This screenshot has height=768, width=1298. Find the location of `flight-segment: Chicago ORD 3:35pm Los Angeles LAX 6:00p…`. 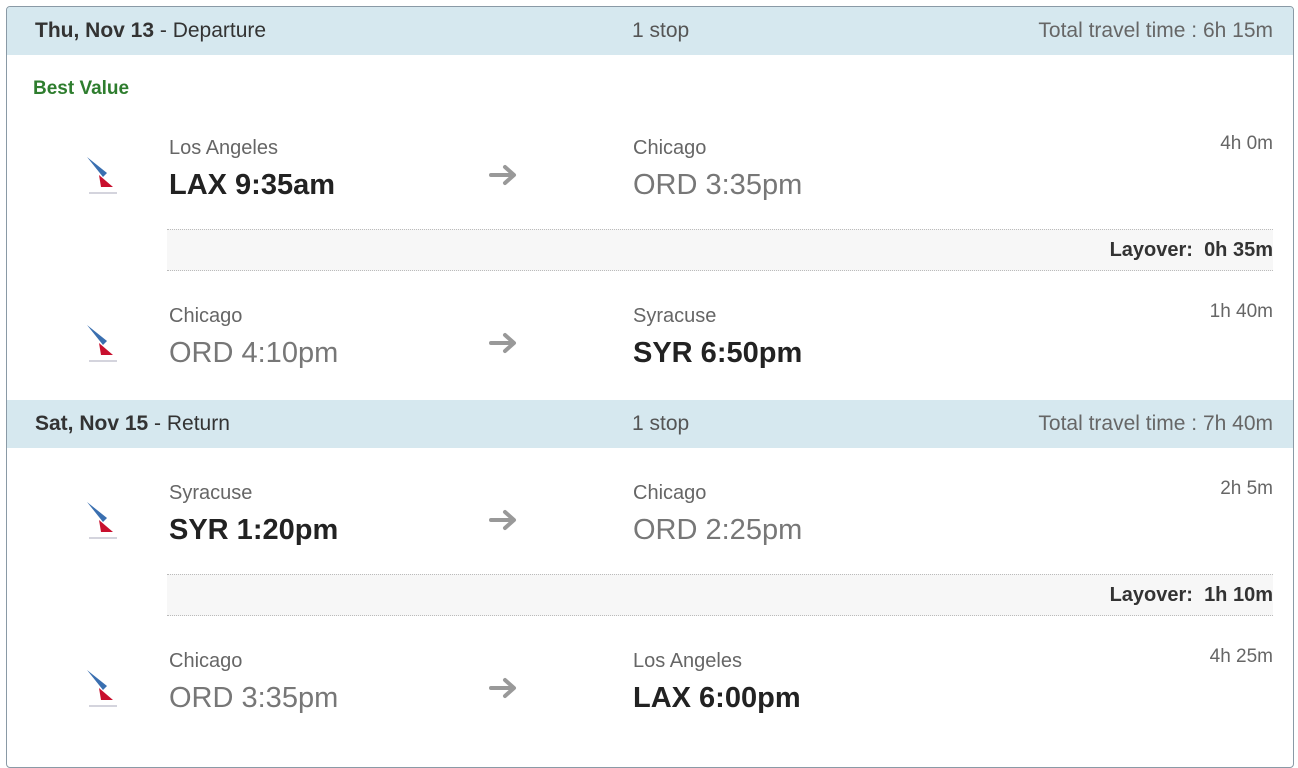

flight-segment: Chicago ORD 3:35pm Los Angeles LAX 6:00p… is located at coordinates (650, 687).